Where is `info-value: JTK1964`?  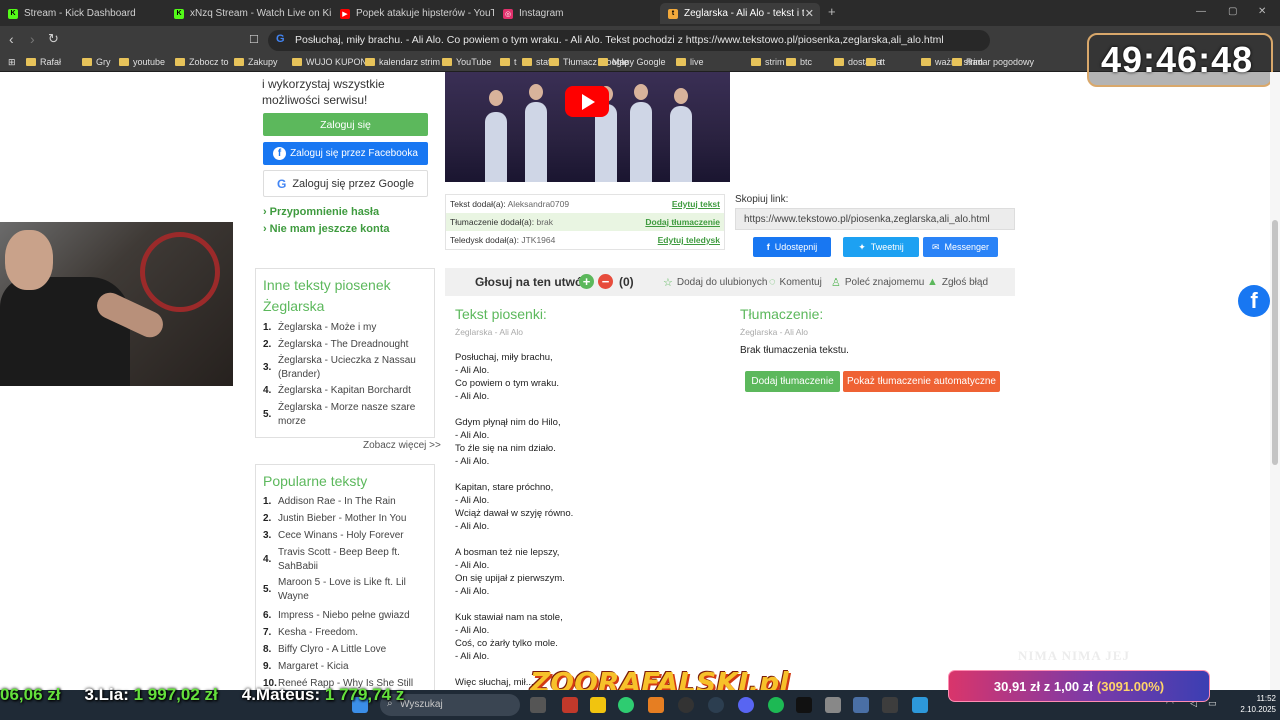
info-value: JTK1964 is located at coordinates (538, 240).